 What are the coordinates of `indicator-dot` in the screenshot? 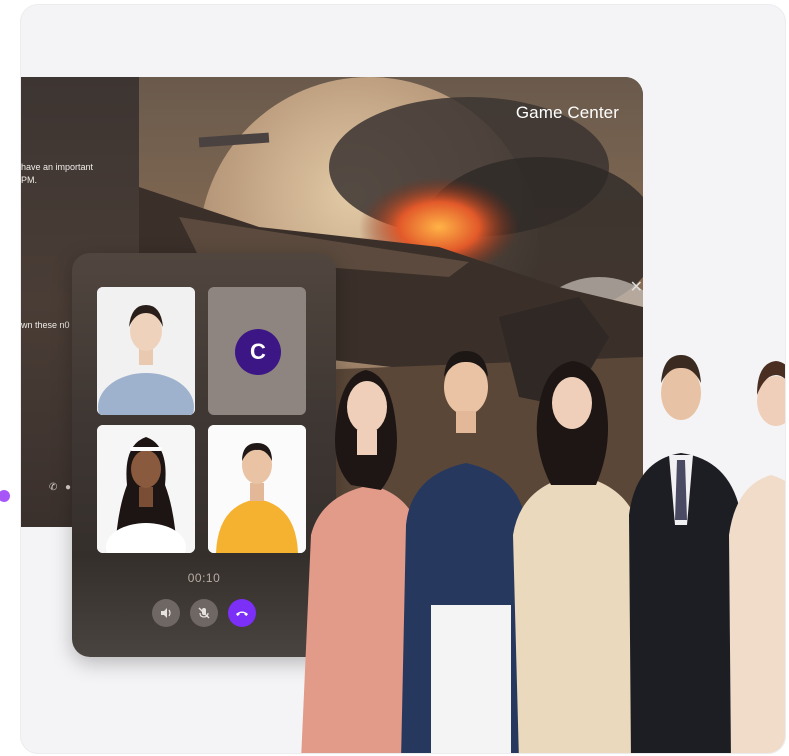 It's located at (5, 496).